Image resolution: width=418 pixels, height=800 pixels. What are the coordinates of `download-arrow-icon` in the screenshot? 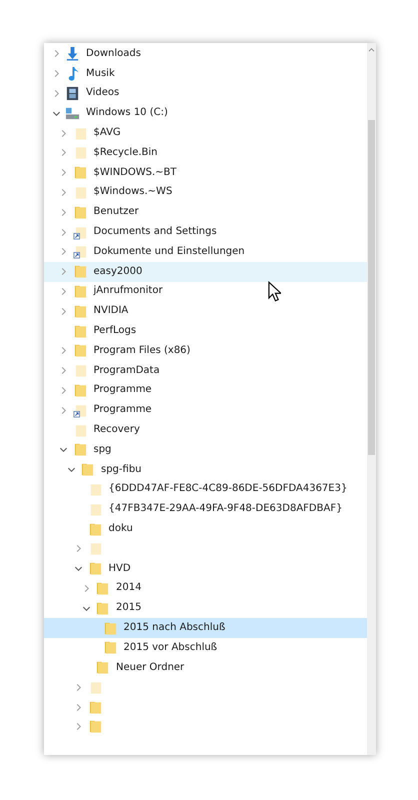 It's located at (72, 54).